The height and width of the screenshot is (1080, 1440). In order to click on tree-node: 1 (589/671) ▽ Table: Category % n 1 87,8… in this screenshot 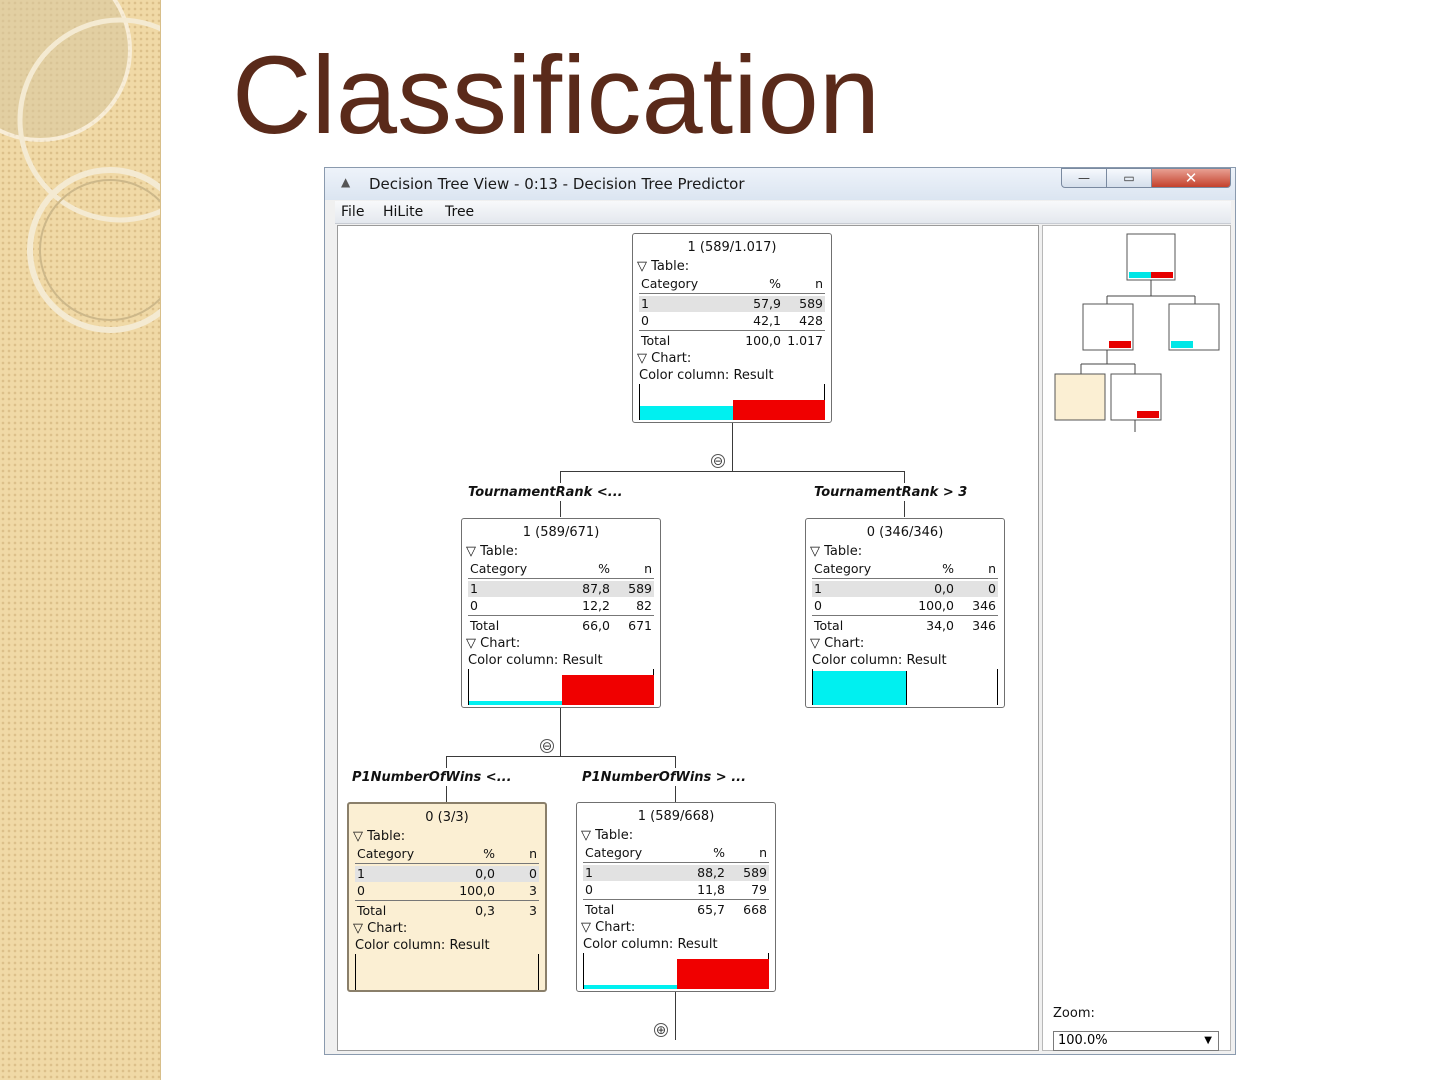, I will do `click(561, 613)`.